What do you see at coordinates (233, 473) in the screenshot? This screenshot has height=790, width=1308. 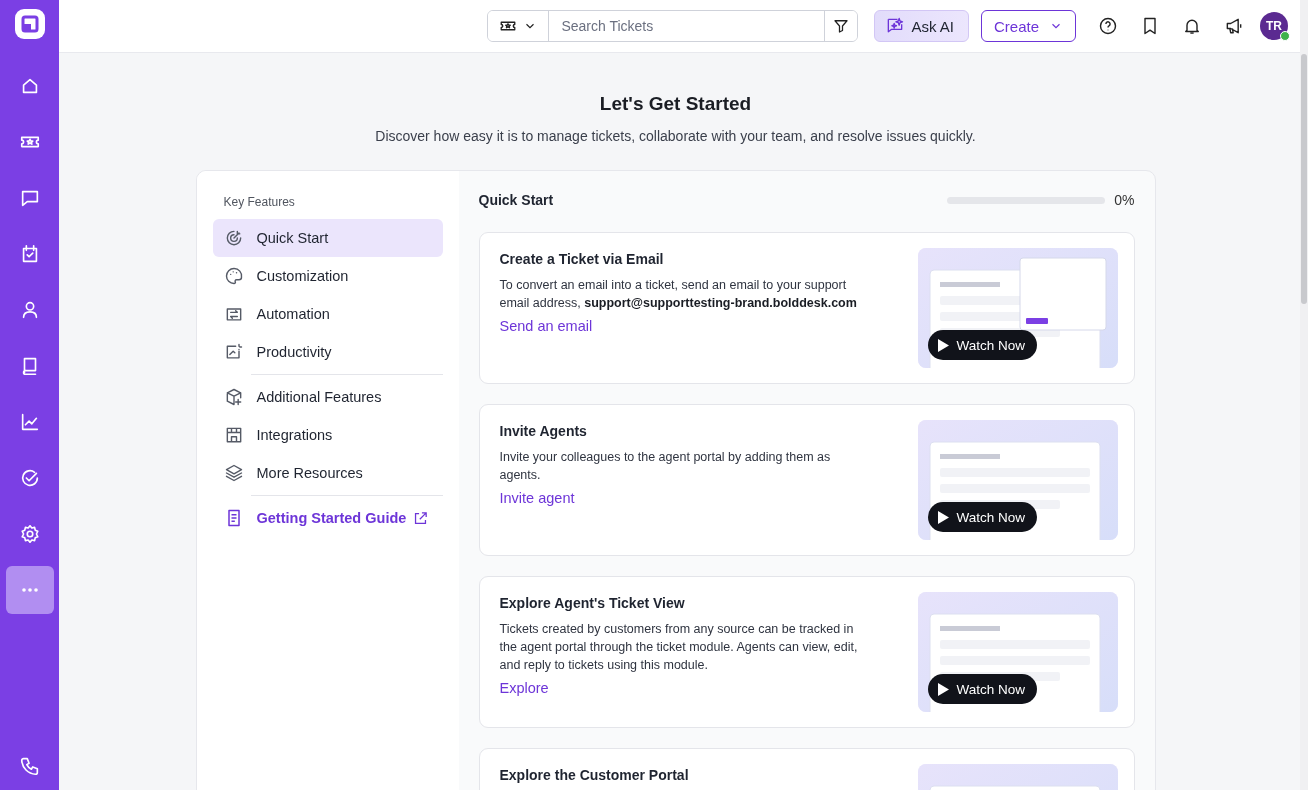 I see `layers-icon` at bounding box center [233, 473].